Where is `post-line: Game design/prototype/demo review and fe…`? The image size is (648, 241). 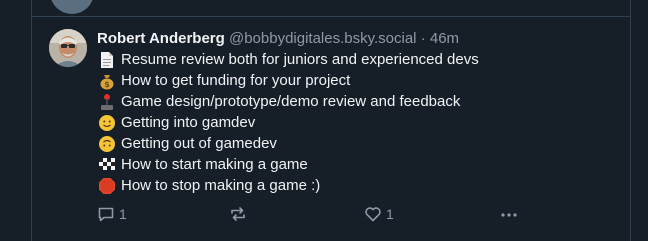
post-line: Game design/prototype/demo review and fe… is located at coordinates (358, 101).